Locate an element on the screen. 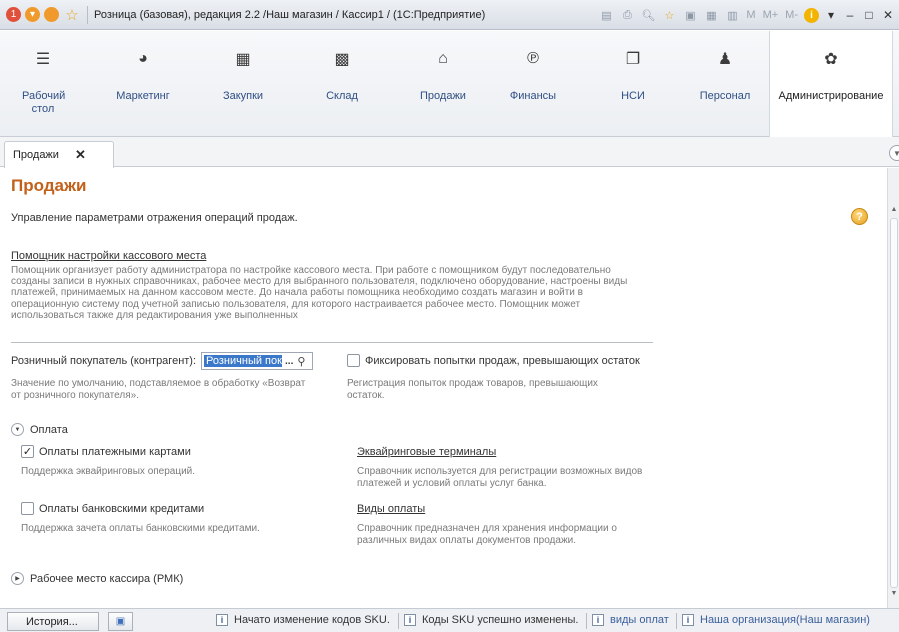 The width and height of the screenshot is (899, 632). section-sales: ⌂ Продажи is located at coordinates (443, 84).